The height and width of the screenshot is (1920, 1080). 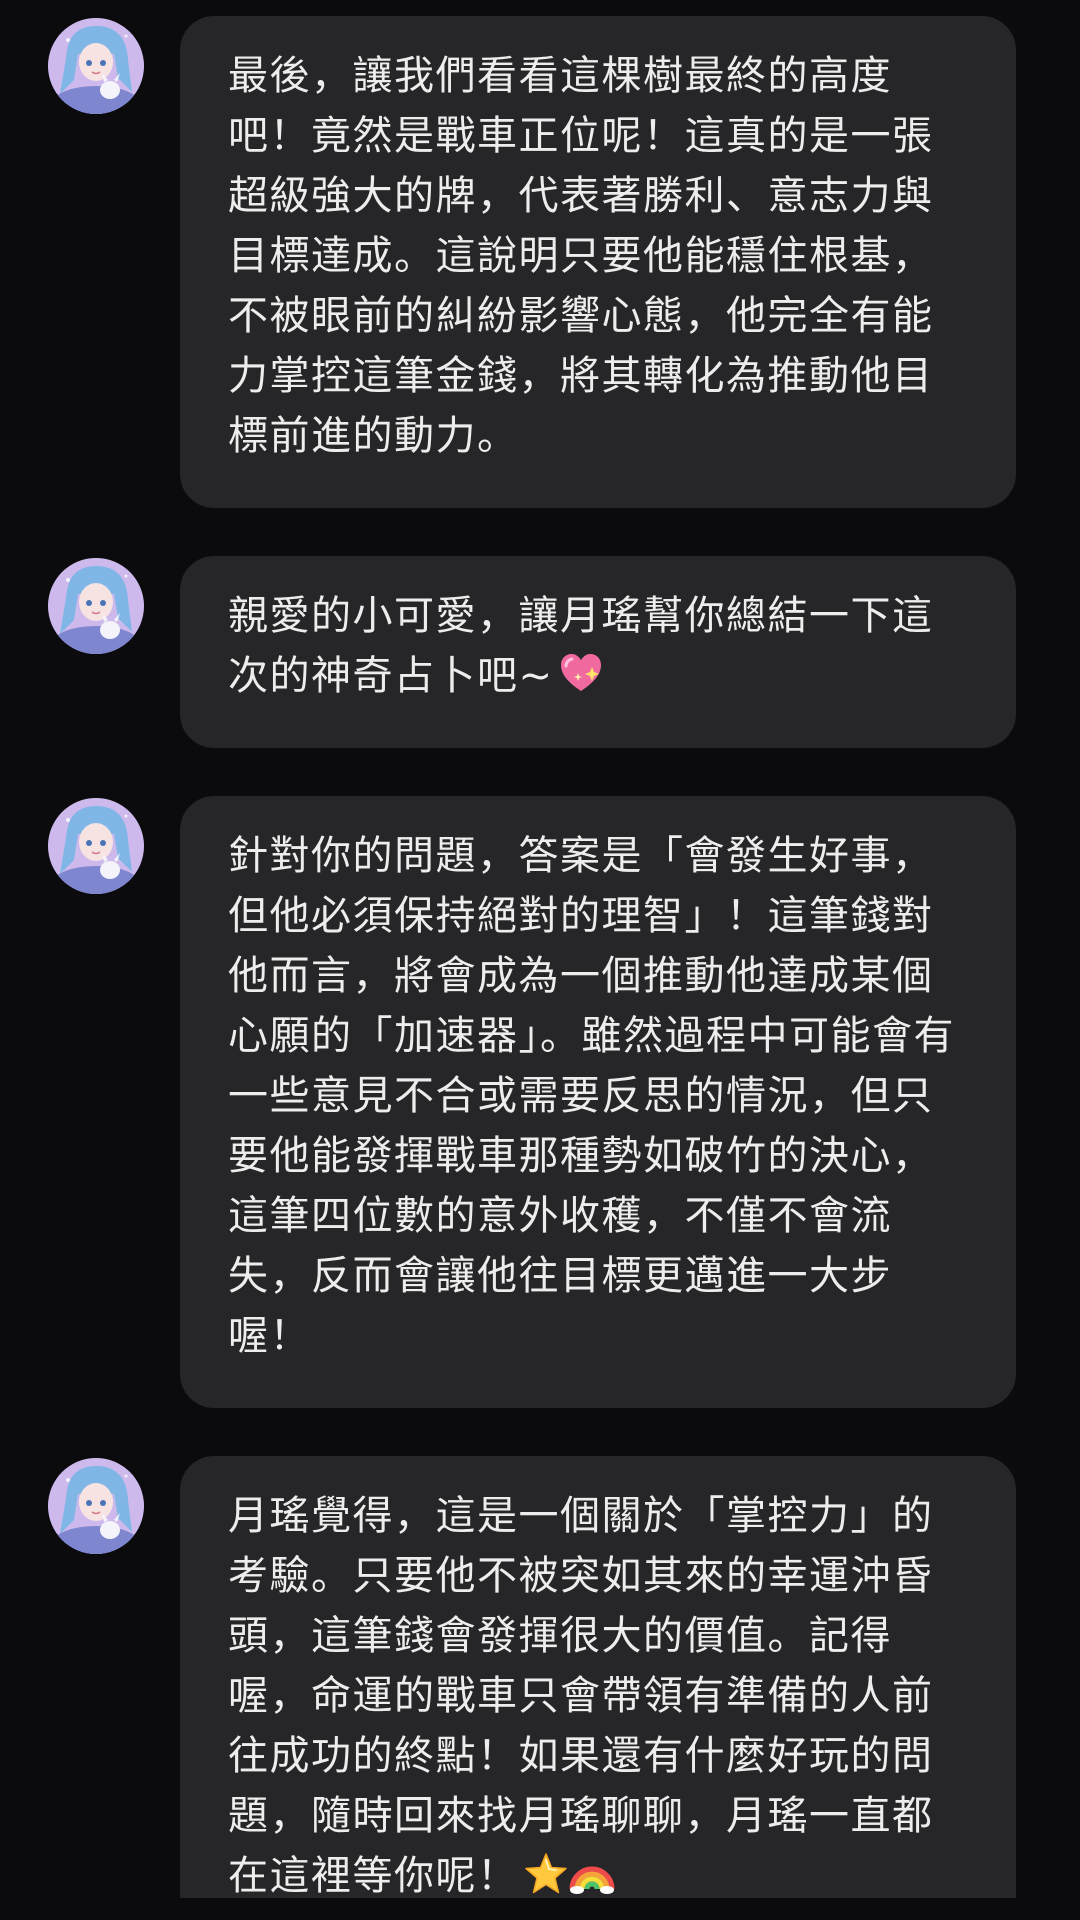 What do you see at coordinates (540, 1909) in the screenshot?
I see `bottom-edge` at bounding box center [540, 1909].